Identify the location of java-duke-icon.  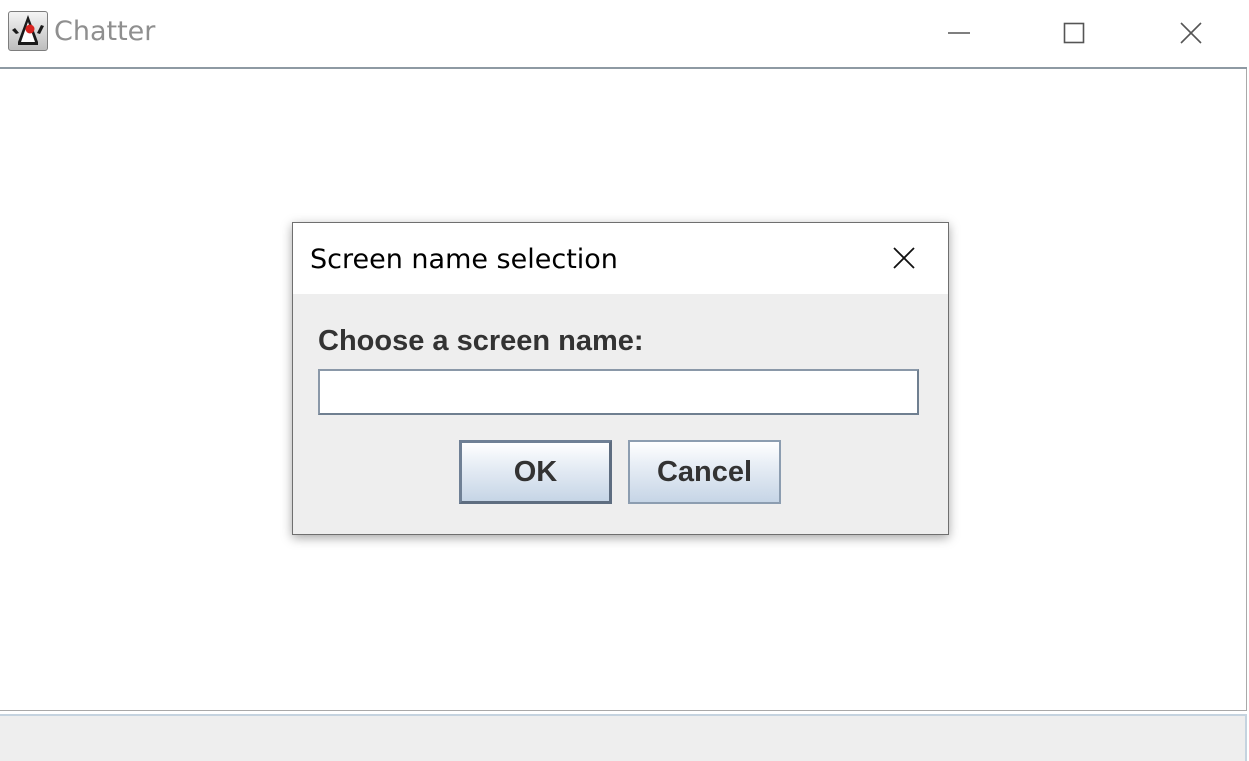
(28, 31).